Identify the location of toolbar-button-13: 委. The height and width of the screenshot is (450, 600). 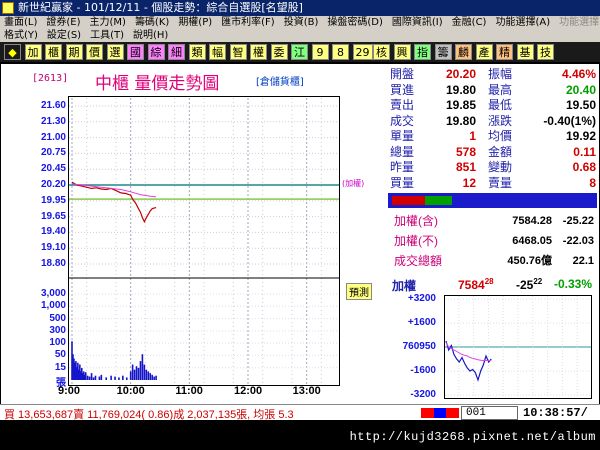
(279, 52).